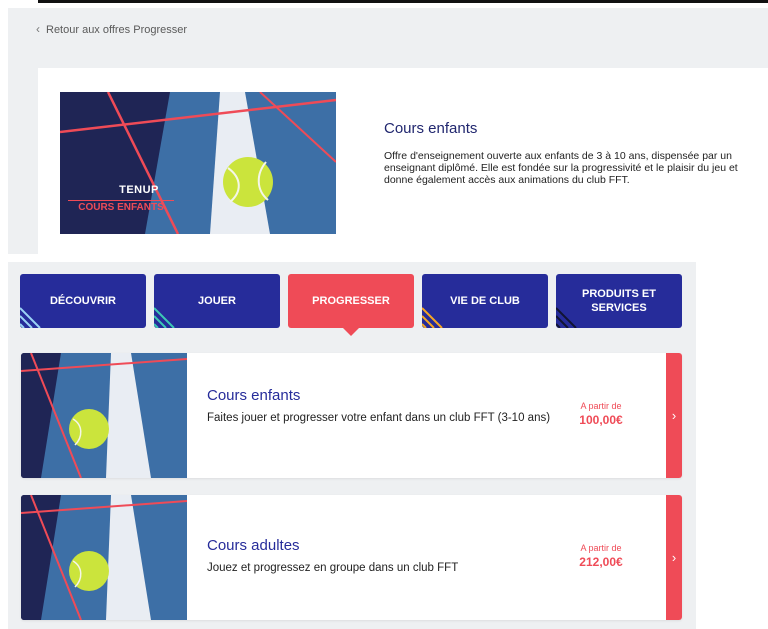 The width and height of the screenshot is (768, 629). I want to click on top-strip, so click(384, 4).